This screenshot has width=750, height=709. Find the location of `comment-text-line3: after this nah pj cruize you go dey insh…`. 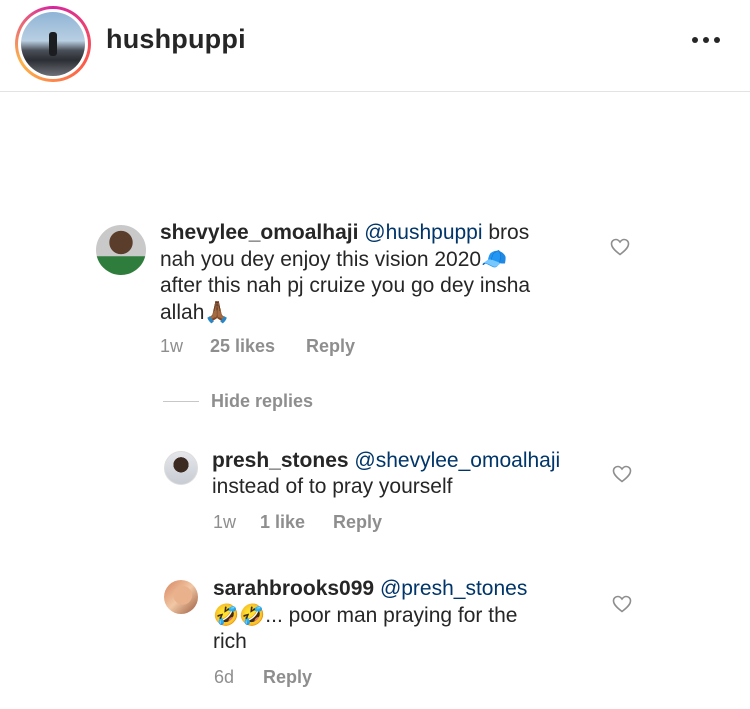

comment-text-line3: after this nah pj cruize you go dey insh… is located at coordinates (345, 285).